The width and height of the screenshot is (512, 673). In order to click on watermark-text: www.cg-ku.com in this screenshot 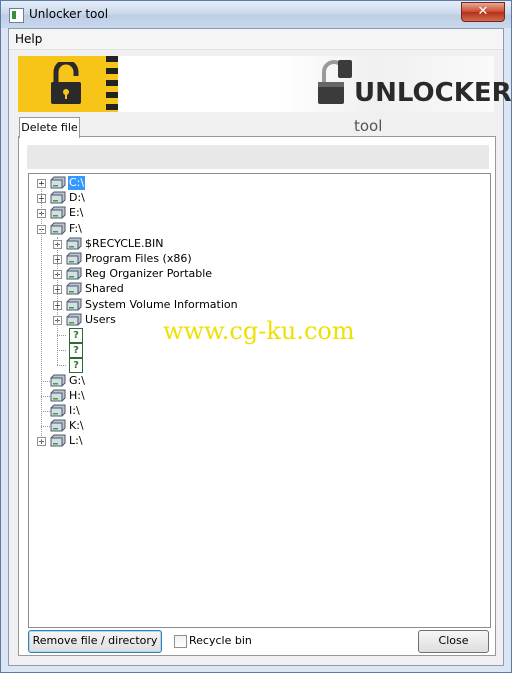, I will do `click(259, 331)`.